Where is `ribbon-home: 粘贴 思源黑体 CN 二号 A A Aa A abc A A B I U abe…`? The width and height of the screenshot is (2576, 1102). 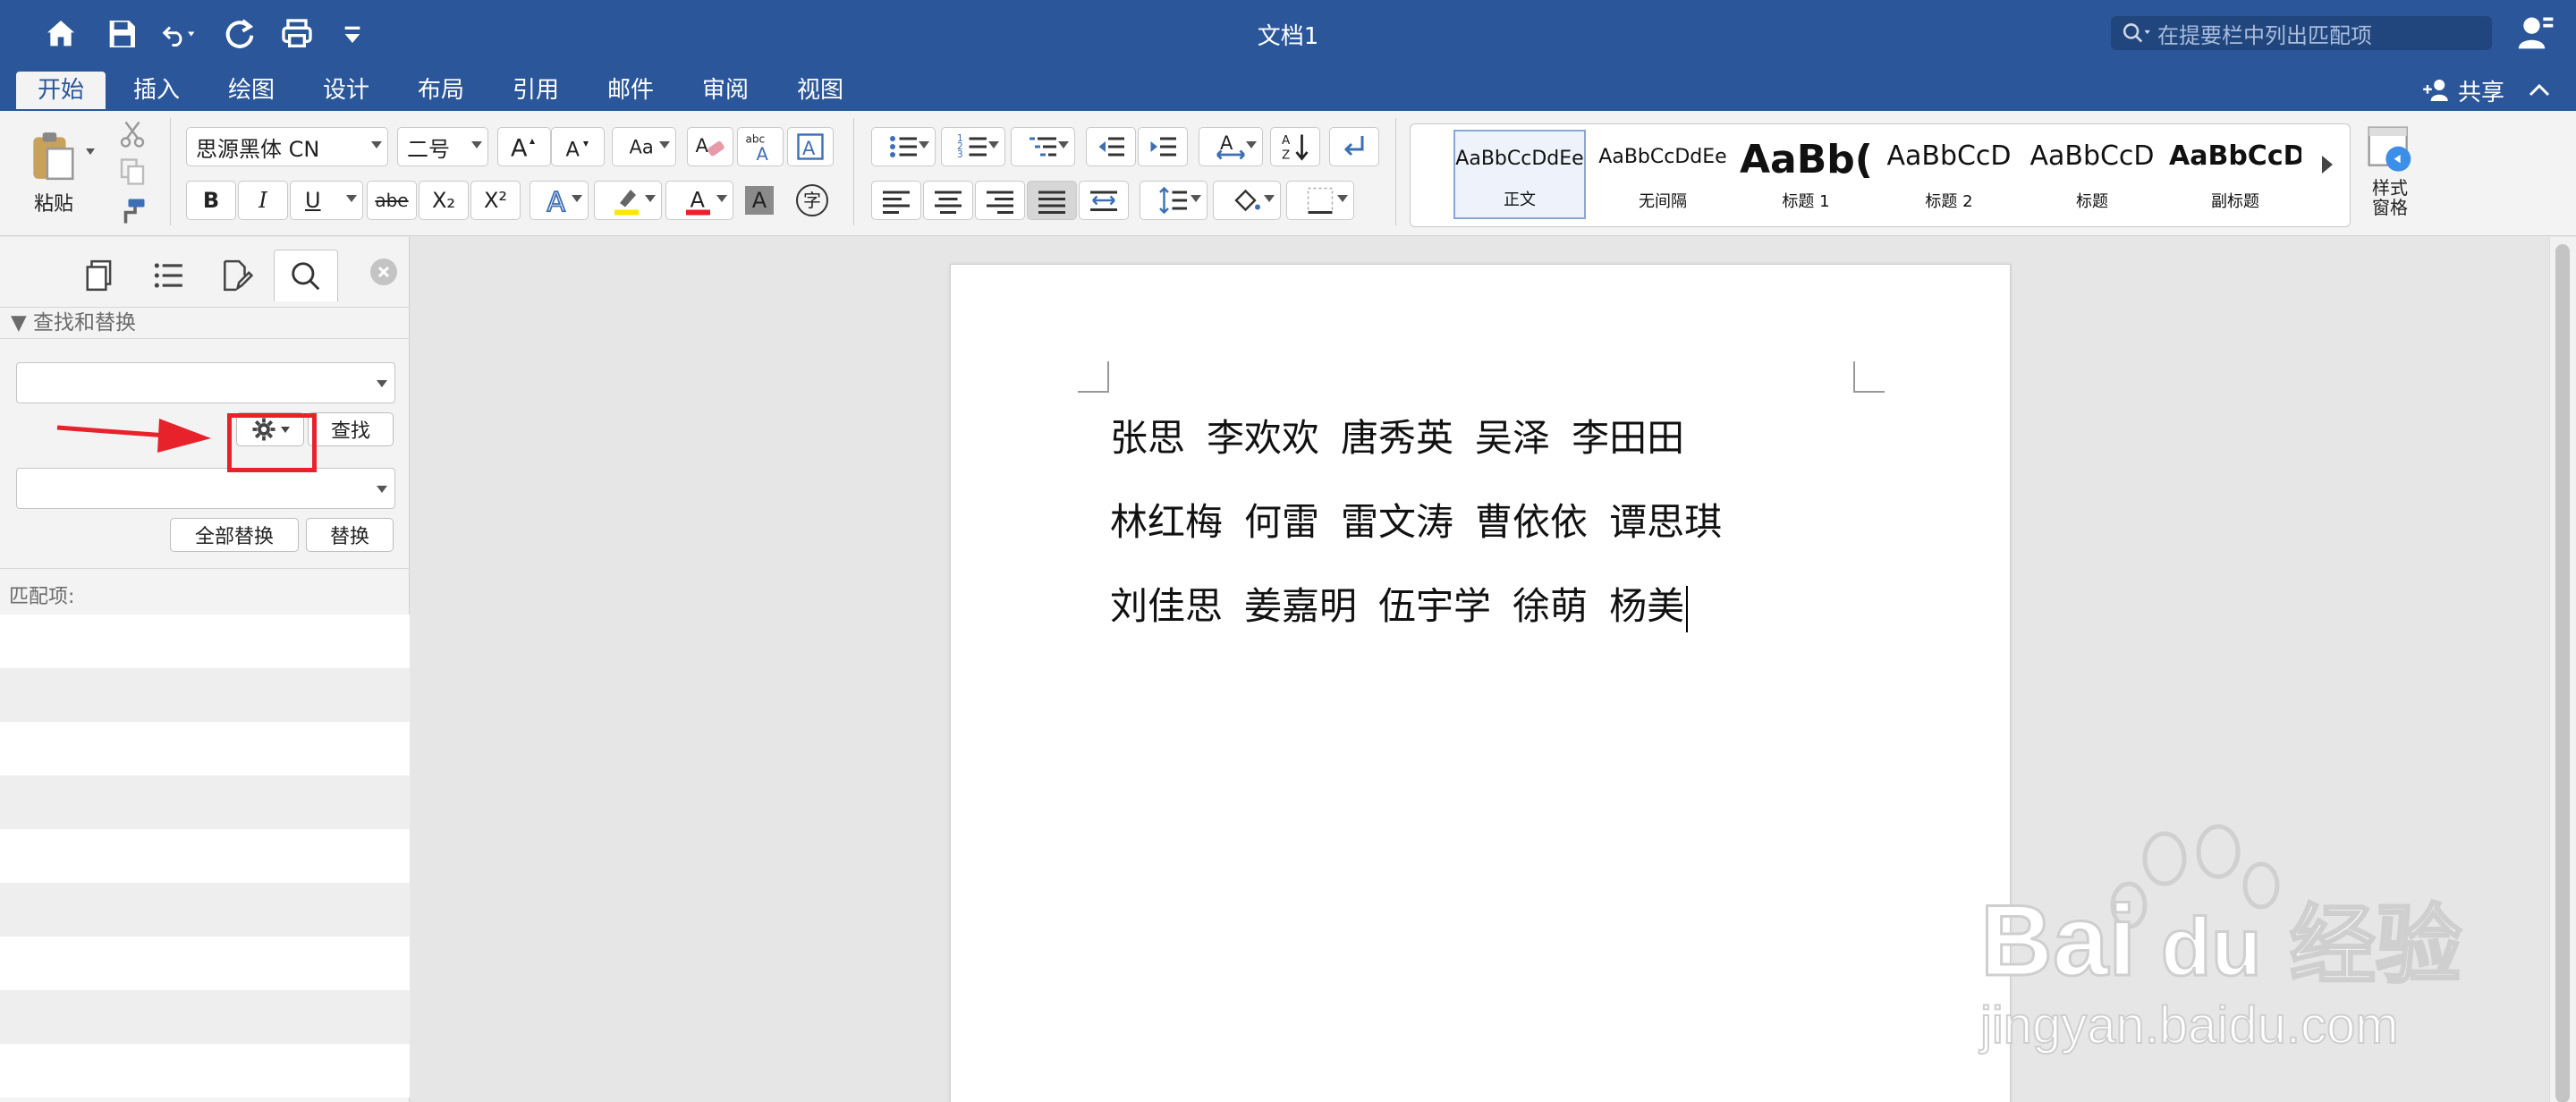
ribbon-home: 粘贴 思源黑体 CN 二号 A A Aa A abc A A B I U abe… is located at coordinates (1288, 173).